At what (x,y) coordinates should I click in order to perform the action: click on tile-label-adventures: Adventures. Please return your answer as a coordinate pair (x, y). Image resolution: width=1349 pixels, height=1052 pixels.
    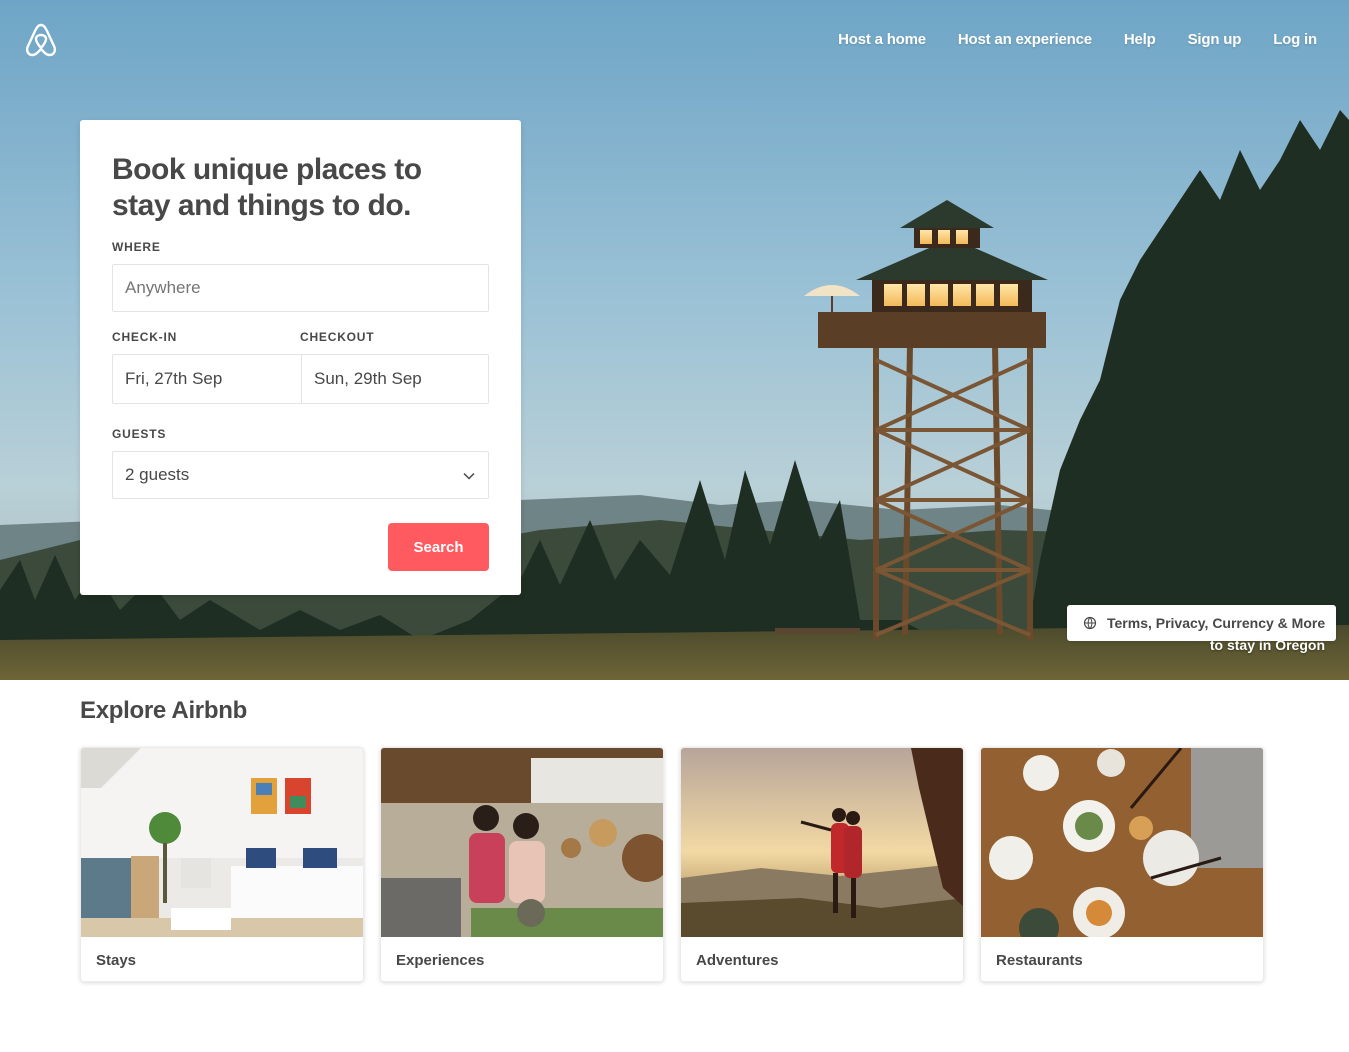
    Looking at the image, I should click on (737, 960).